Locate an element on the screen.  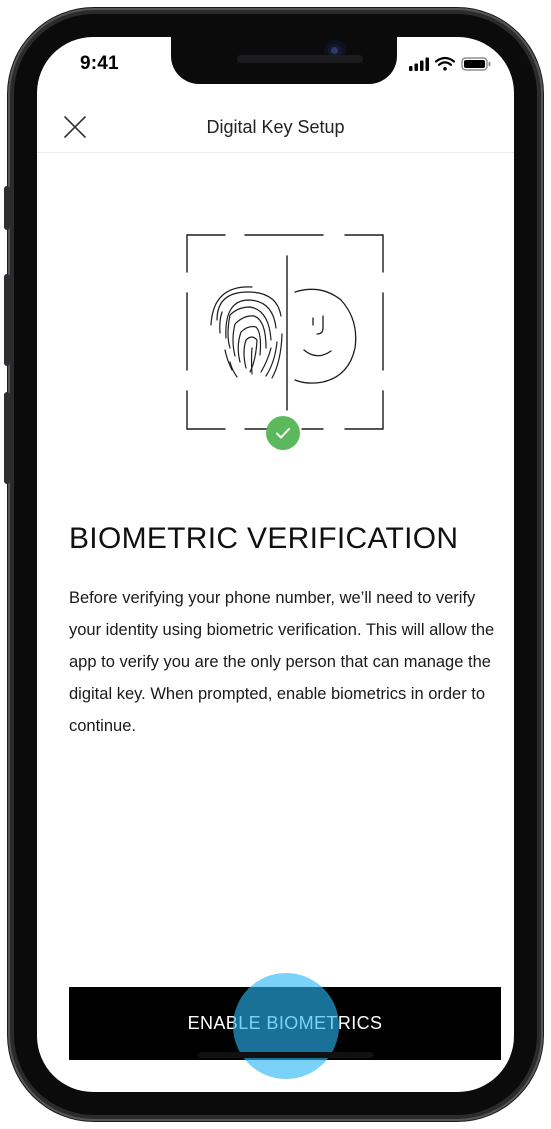
success-badge is located at coordinates (283, 433).